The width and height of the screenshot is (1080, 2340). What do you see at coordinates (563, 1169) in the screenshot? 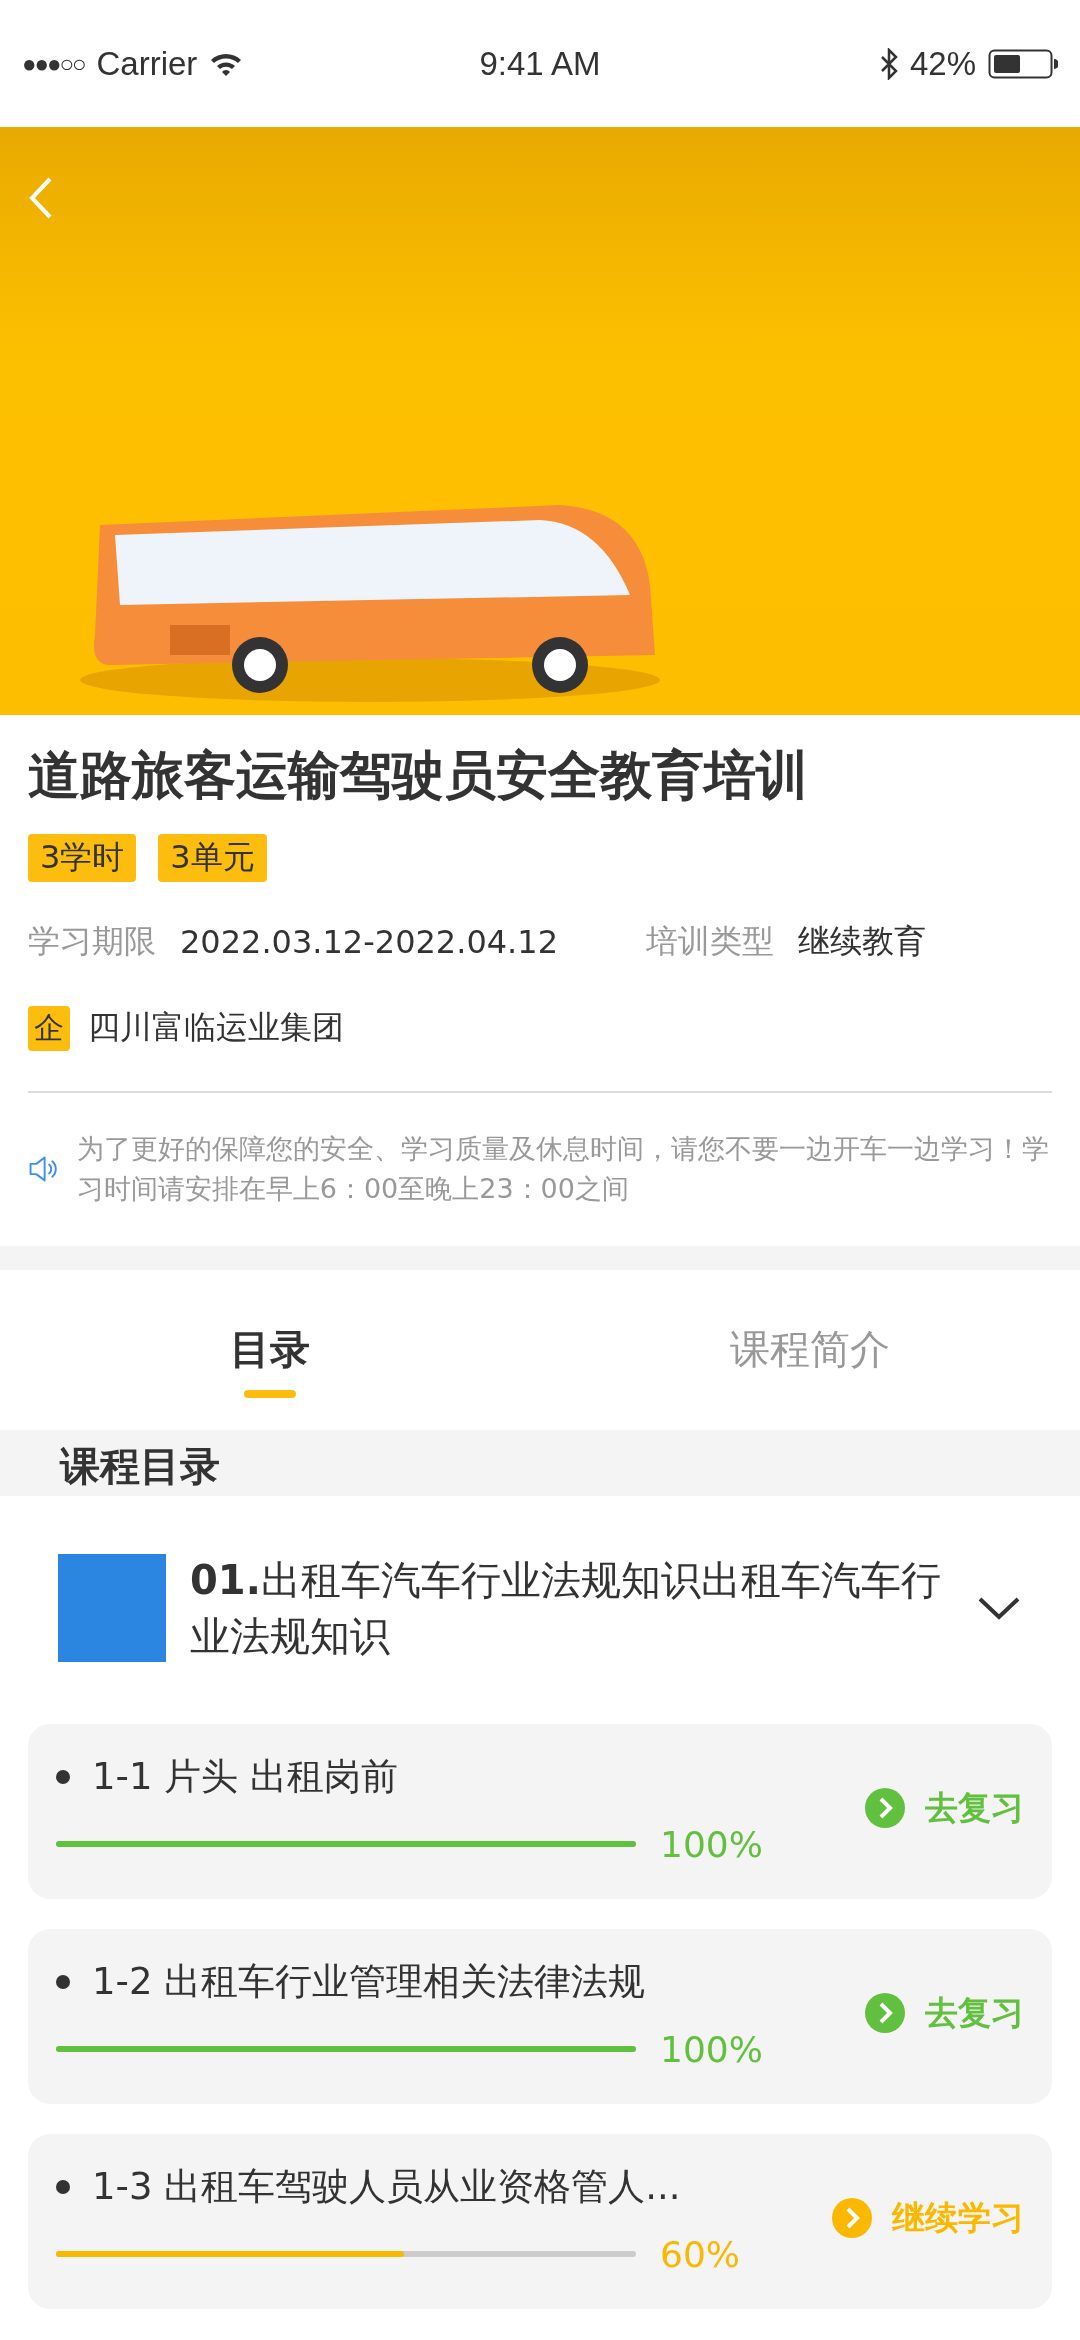
I see `safety-notice: 为了更好的保障您的安全、学习质量及休息时间，请您不要一边开车一边学习！学习时间请安排在早上6：00至晚上23：00之间` at bounding box center [563, 1169].